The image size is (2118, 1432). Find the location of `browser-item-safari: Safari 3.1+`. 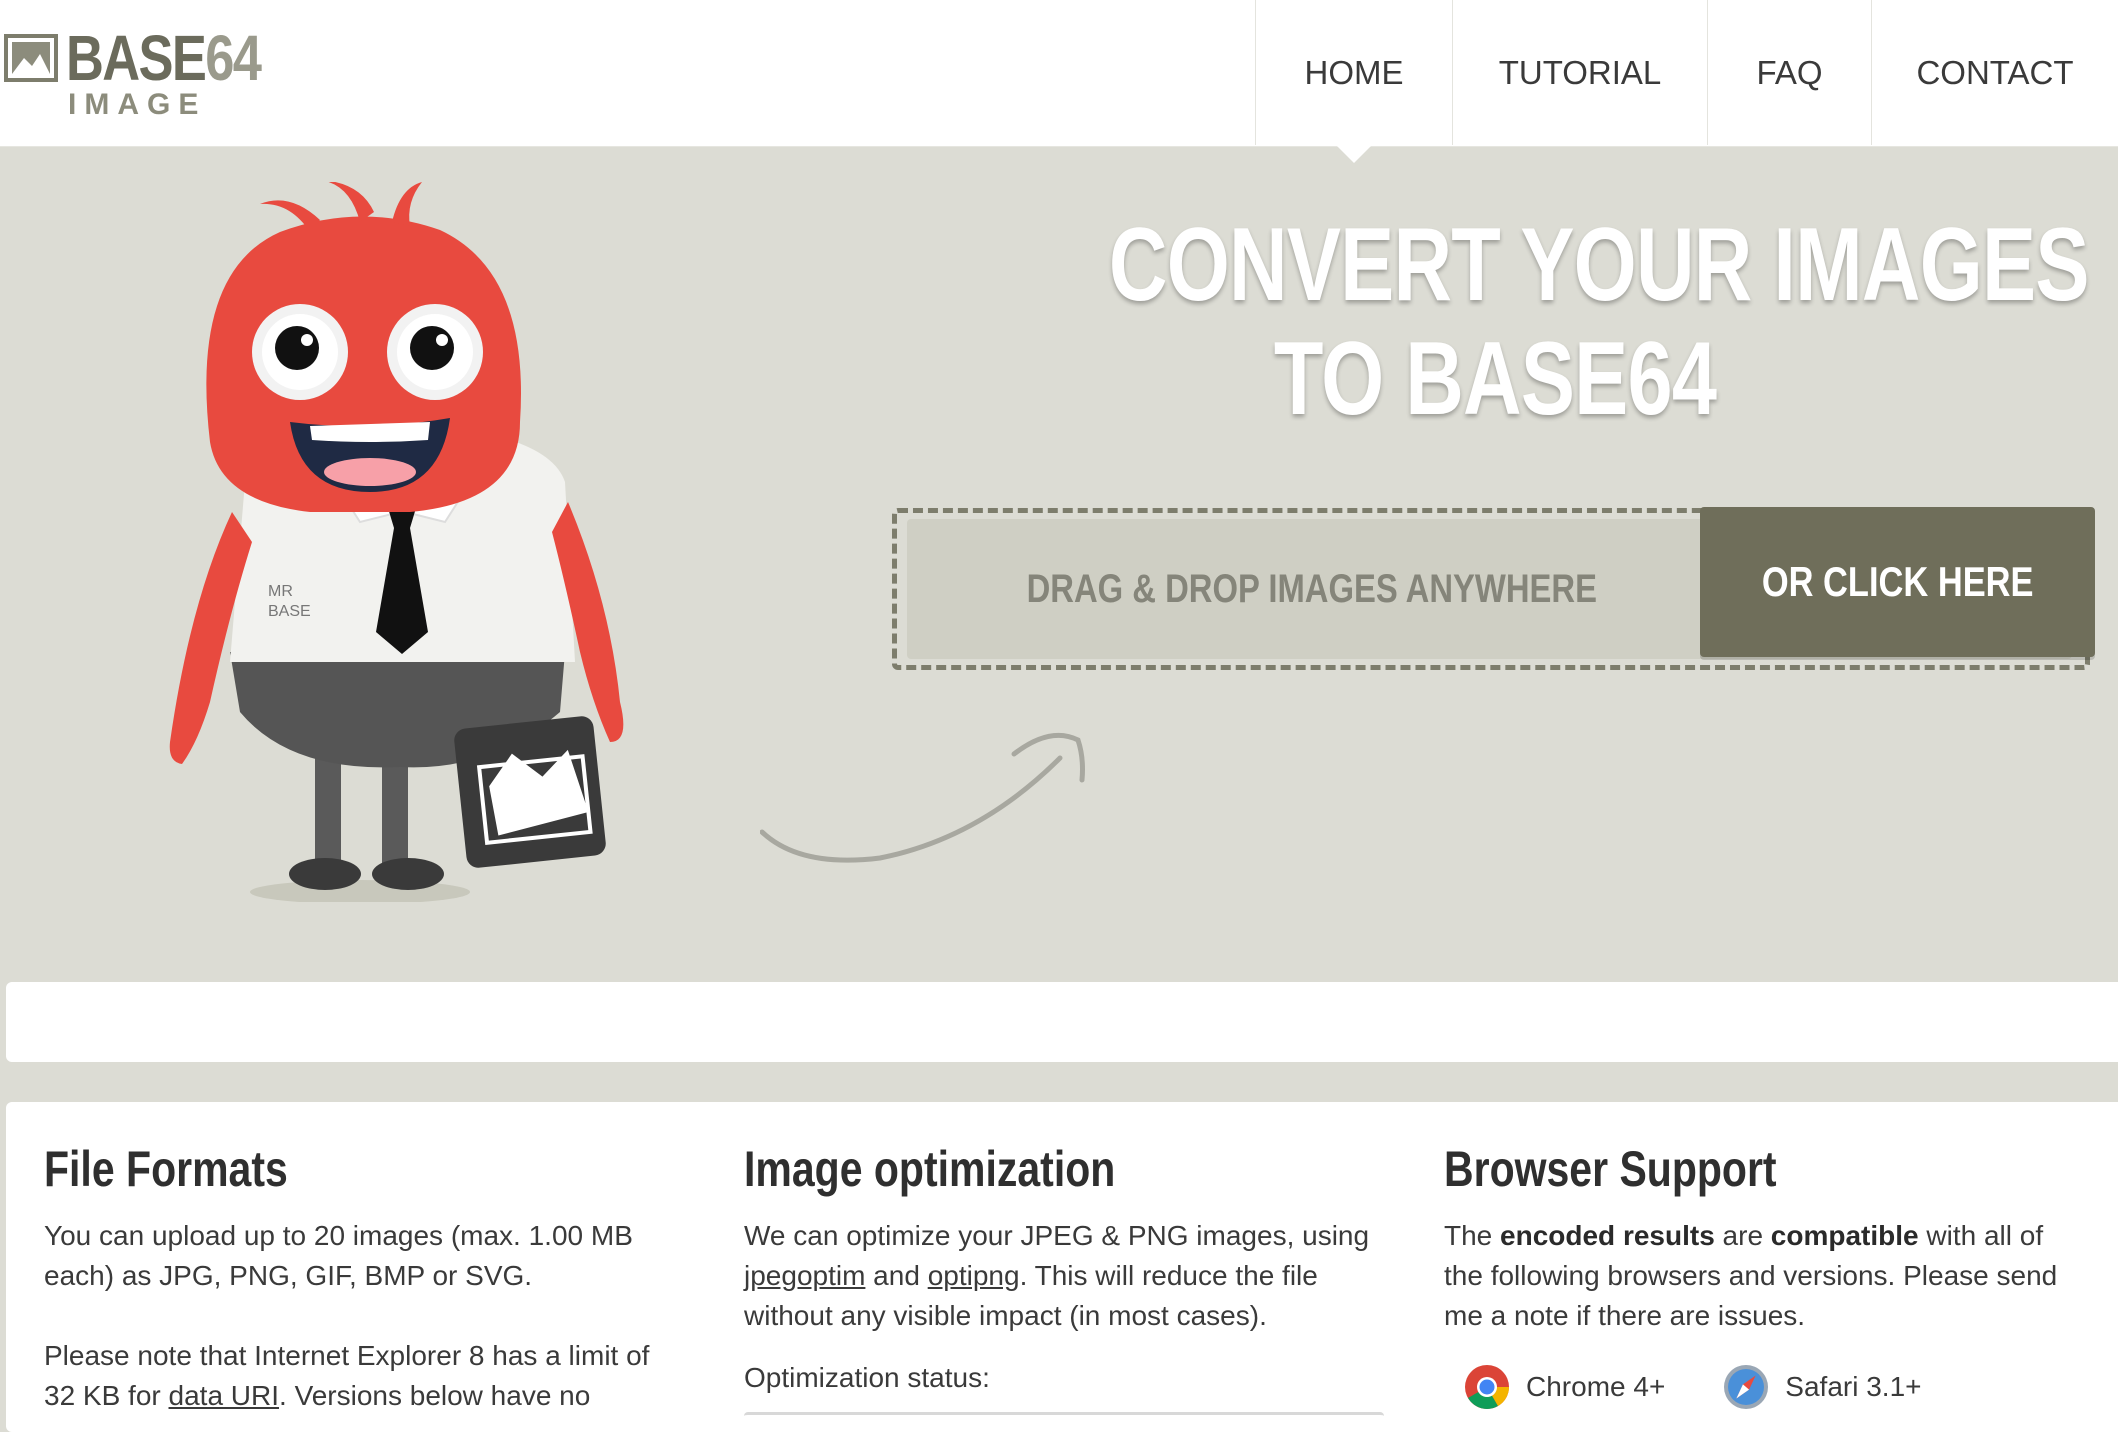

browser-item-safari: Safari 3.1+ is located at coordinates (1812, 1387).